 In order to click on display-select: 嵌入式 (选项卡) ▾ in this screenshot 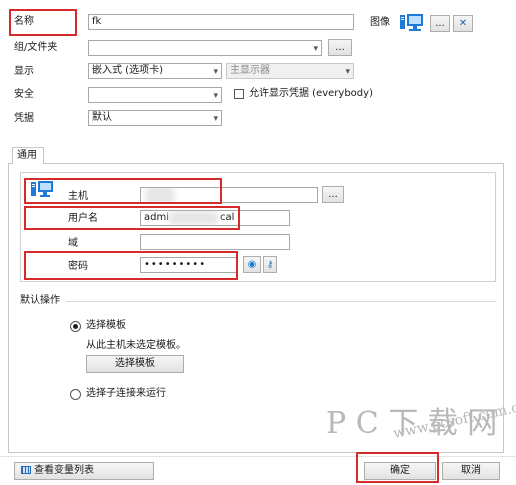, I will do `click(155, 71)`.